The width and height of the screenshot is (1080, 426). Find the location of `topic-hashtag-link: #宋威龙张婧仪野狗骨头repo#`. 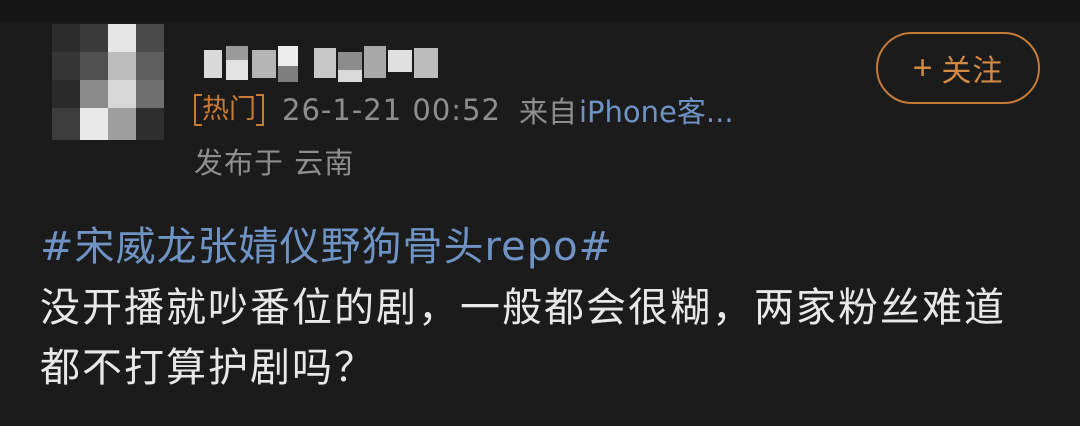

topic-hashtag-link: #宋威龙张婧仪野狗骨头repo# is located at coordinates (326, 243).